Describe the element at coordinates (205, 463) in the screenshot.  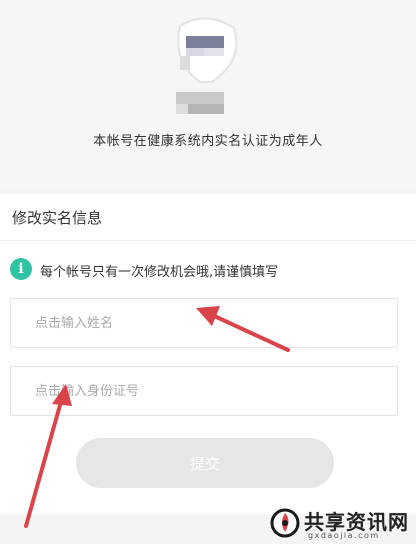
I see `submit-button: 提交` at that location.